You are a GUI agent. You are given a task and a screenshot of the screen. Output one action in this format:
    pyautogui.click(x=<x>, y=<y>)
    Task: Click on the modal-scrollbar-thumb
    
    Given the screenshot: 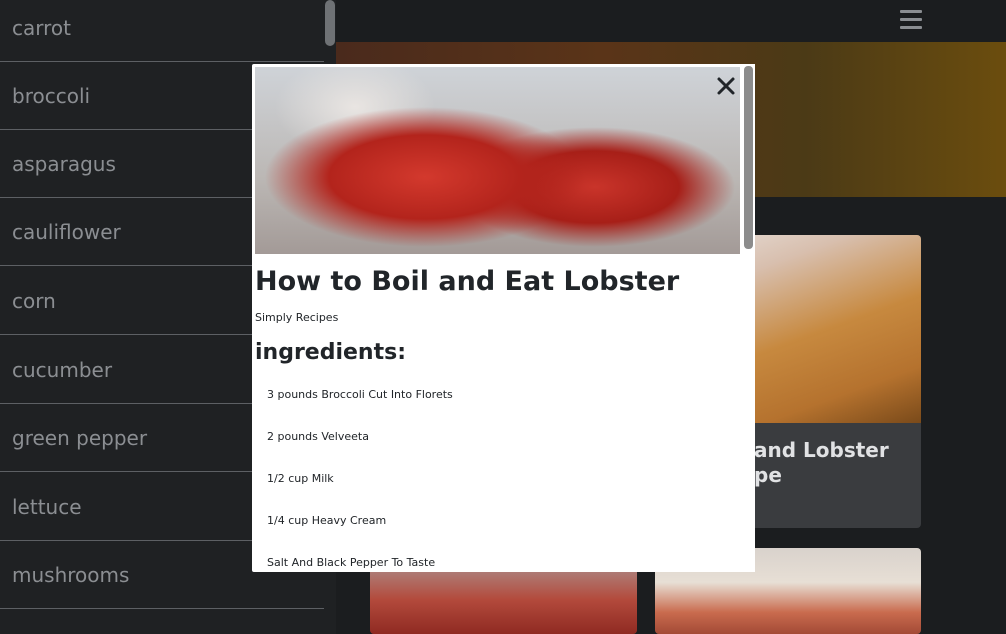 What is the action you would take?
    pyautogui.click(x=748, y=157)
    